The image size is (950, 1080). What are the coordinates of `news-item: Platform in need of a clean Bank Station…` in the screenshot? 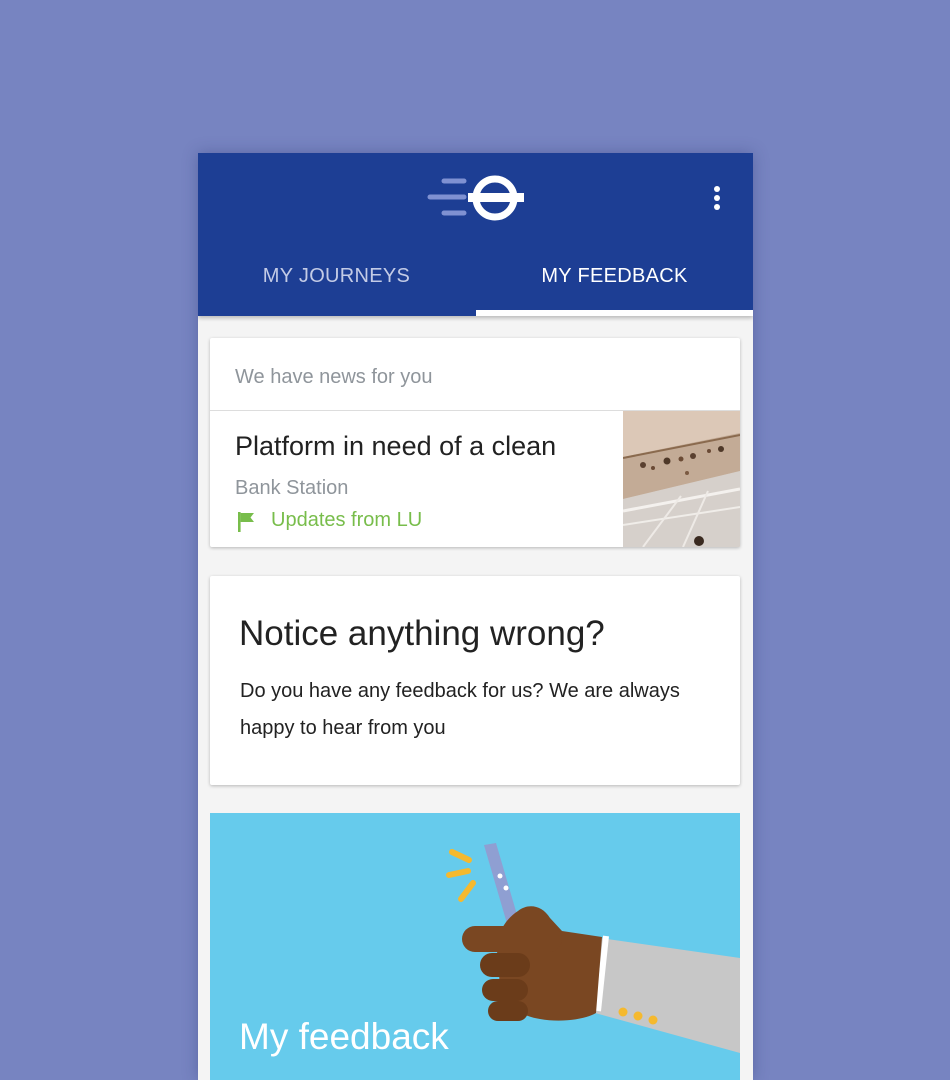 It's located at (475, 479).